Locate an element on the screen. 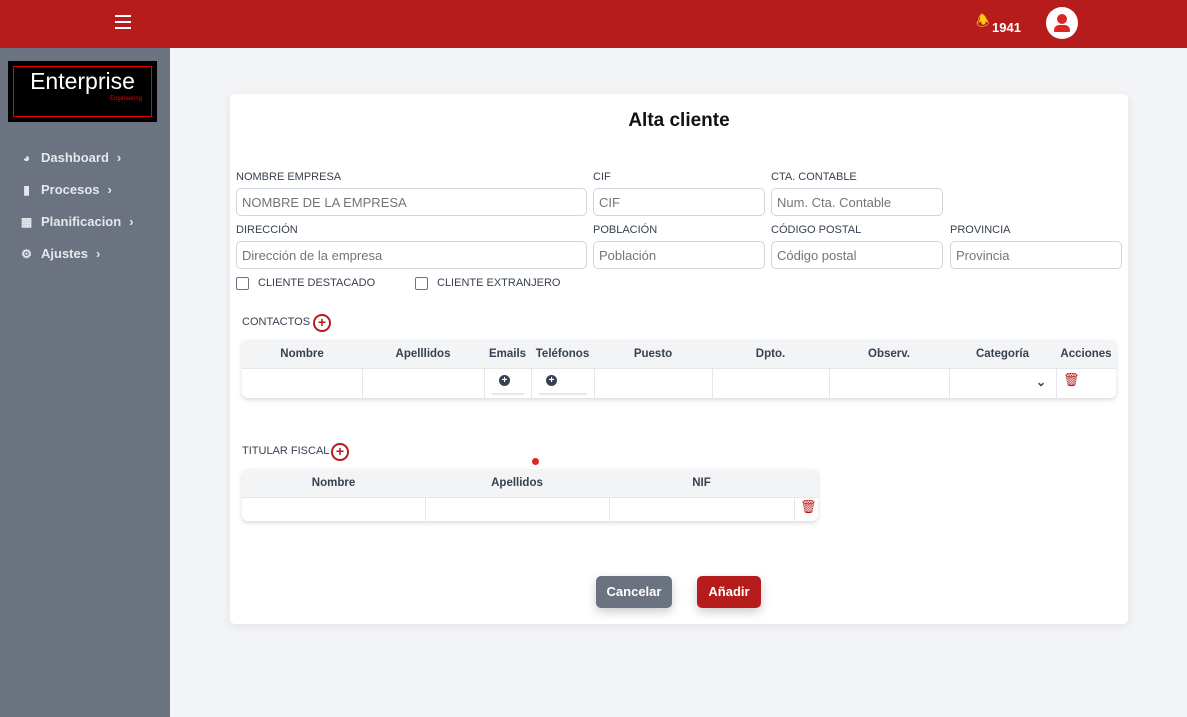 The width and height of the screenshot is (1187, 717). poblacion-input is located at coordinates (679, 255).